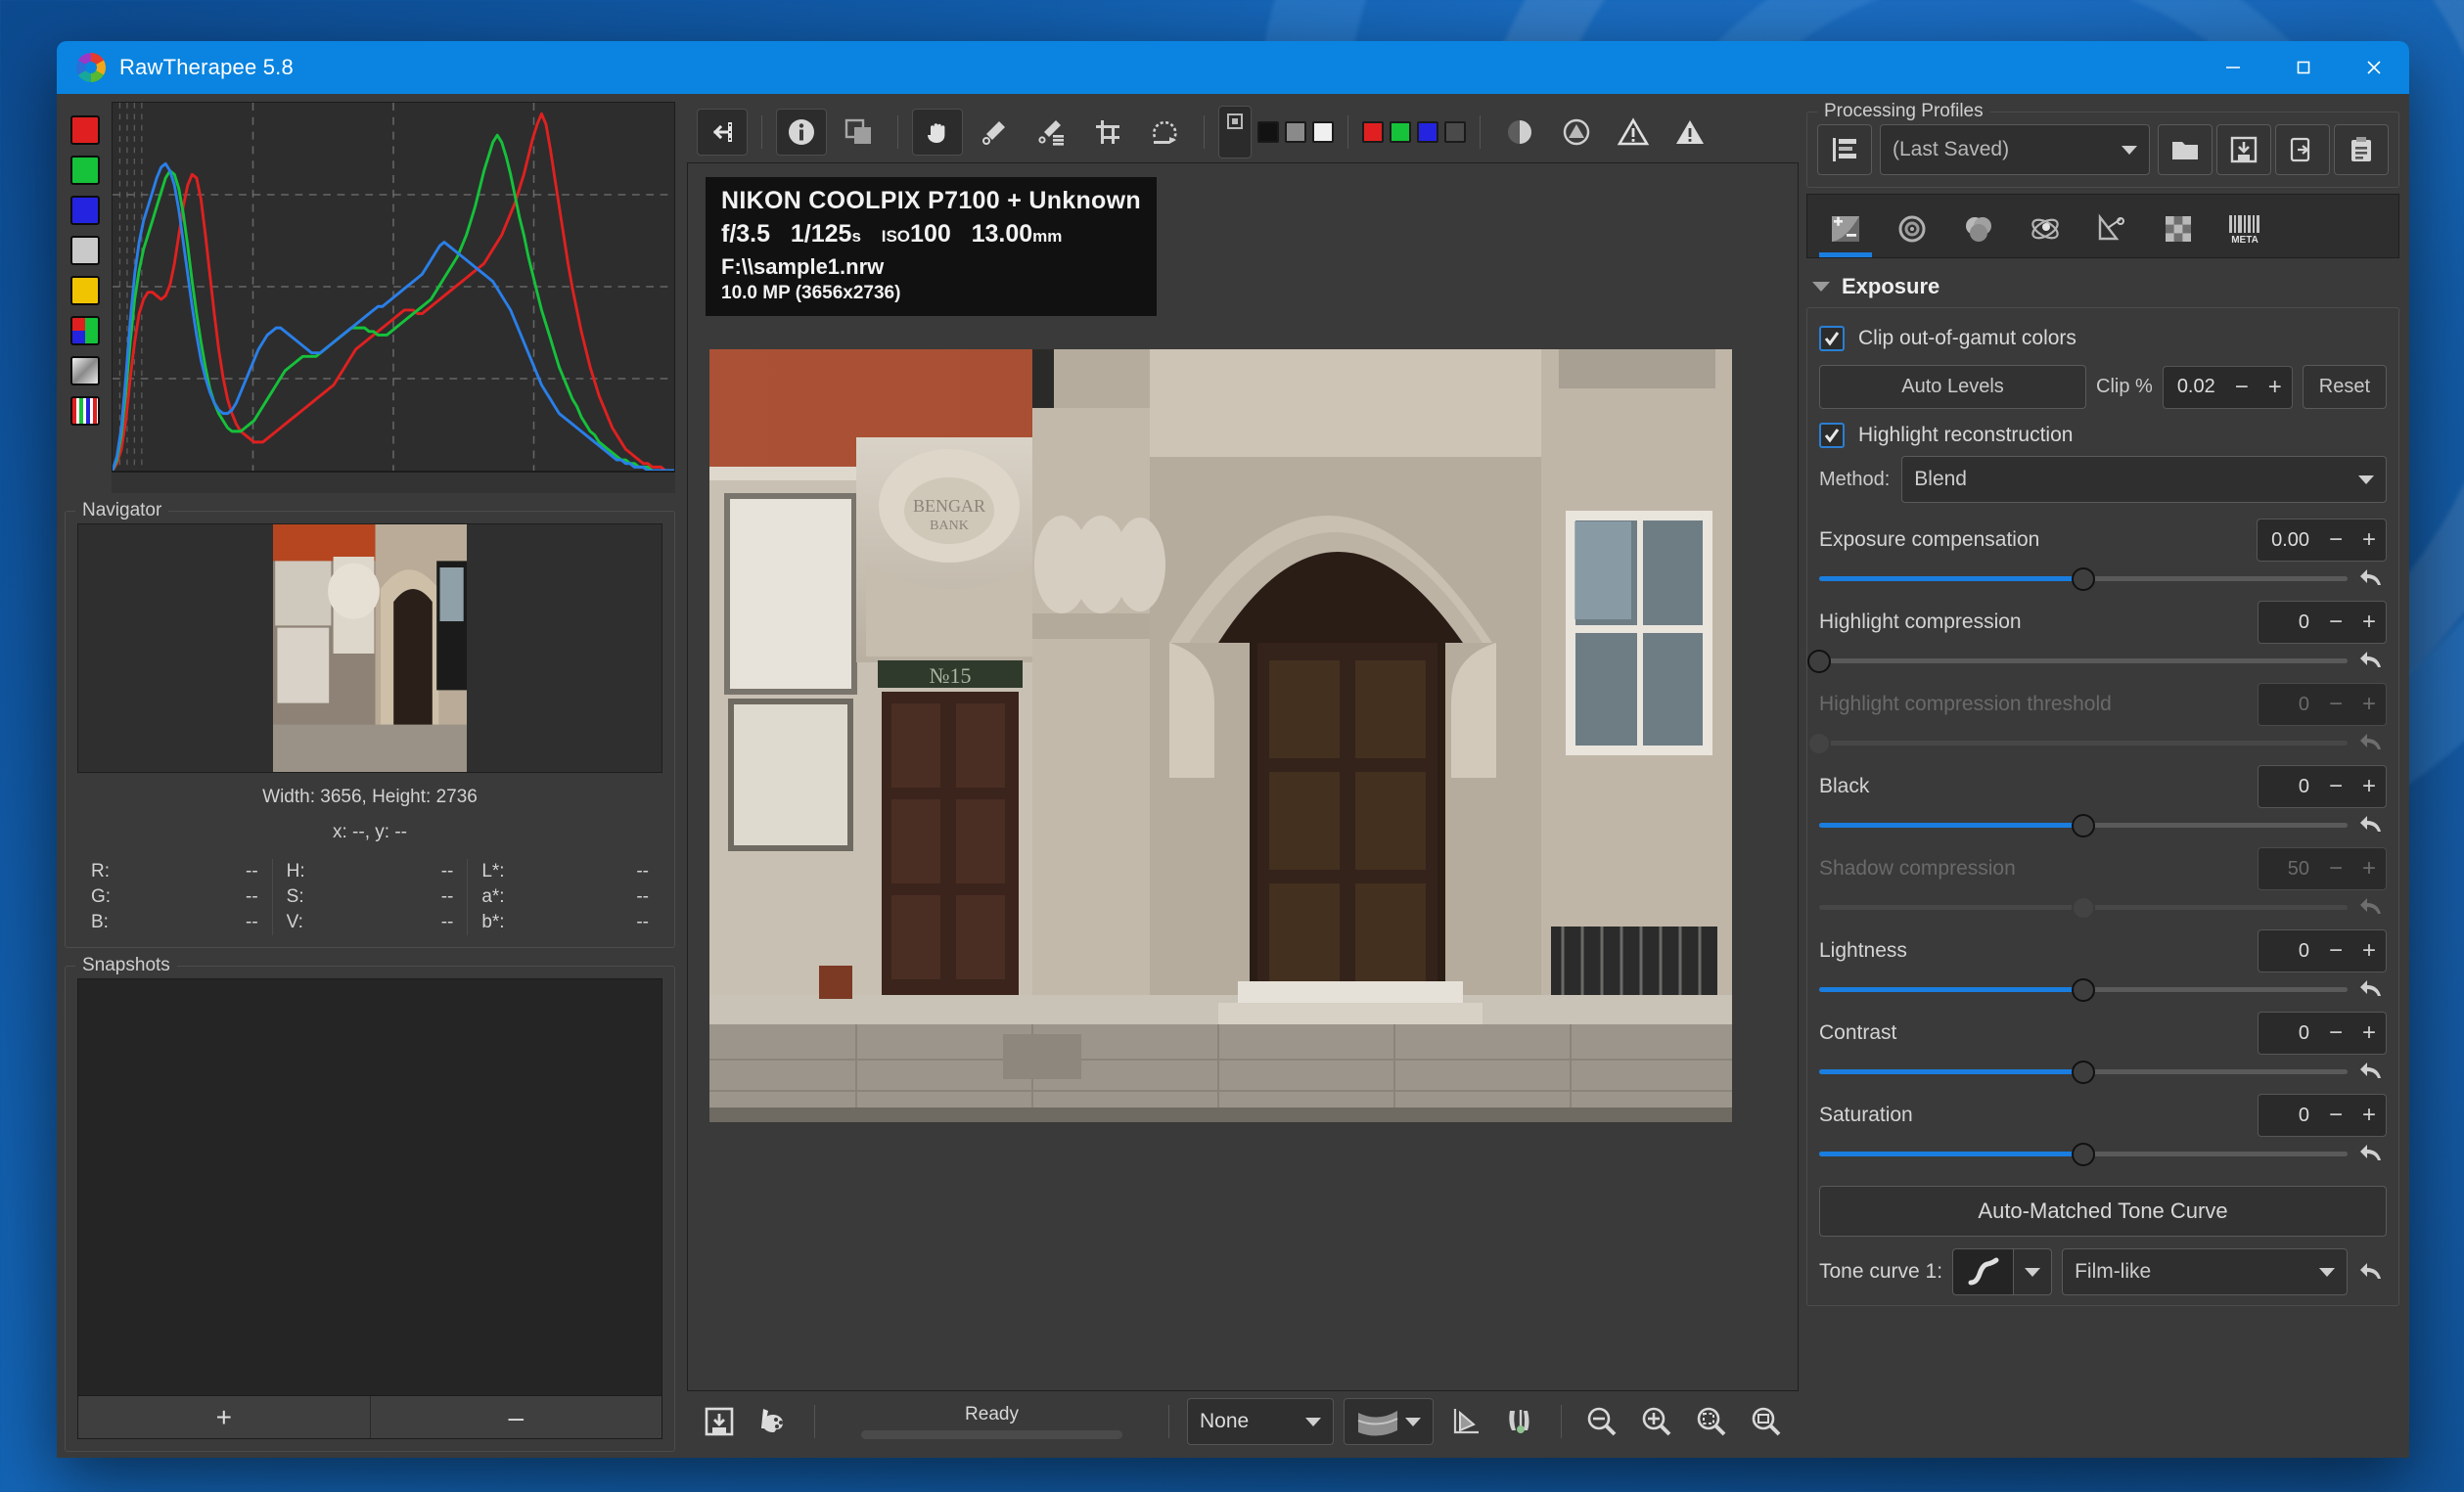 The image size is (2464, 1492). I want to click on close-button, so click(2374, 67).